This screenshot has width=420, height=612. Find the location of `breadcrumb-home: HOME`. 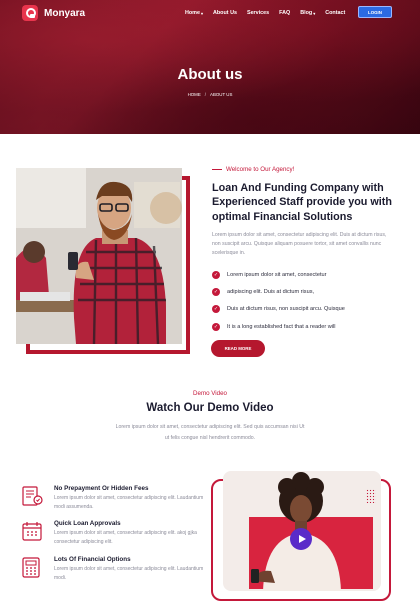

breadcrumb-home: HOME is located at coordinates (194, 94).